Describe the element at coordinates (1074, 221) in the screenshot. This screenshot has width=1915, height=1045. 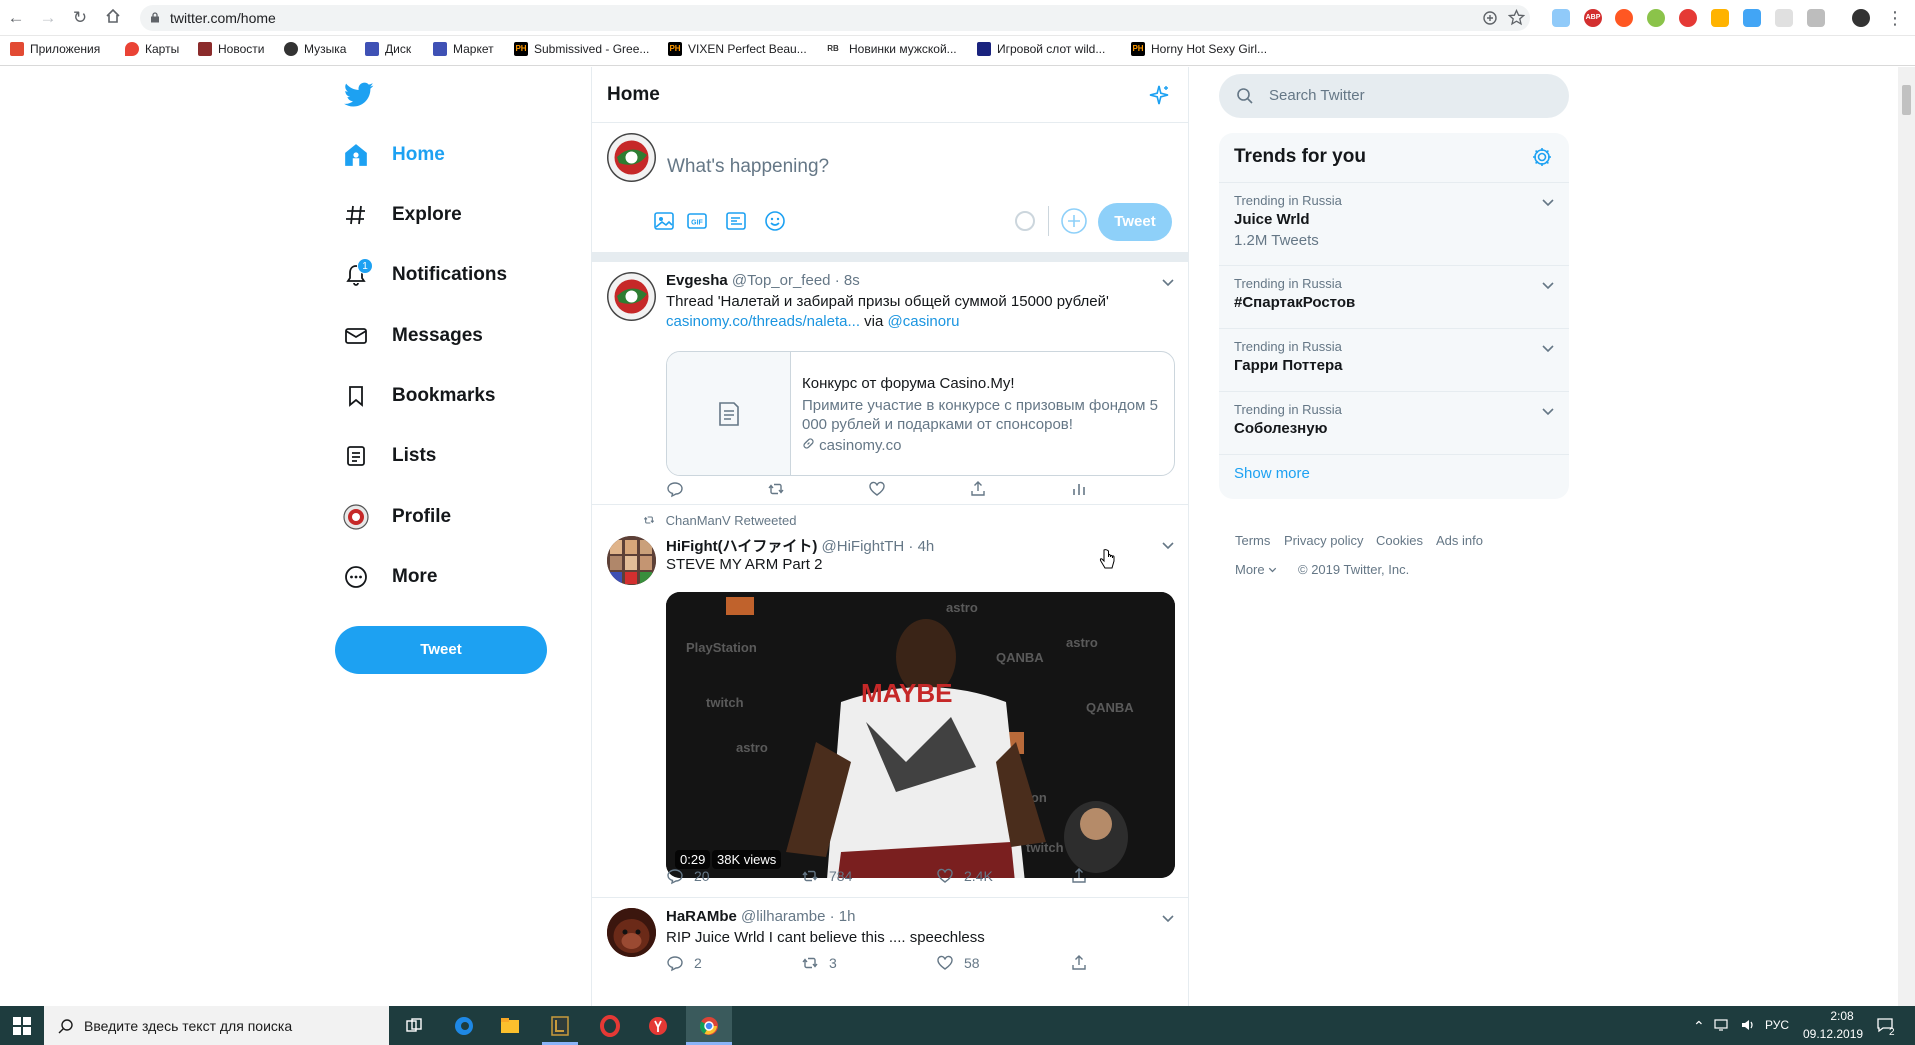
I see `add-tweet-icon` at that location.